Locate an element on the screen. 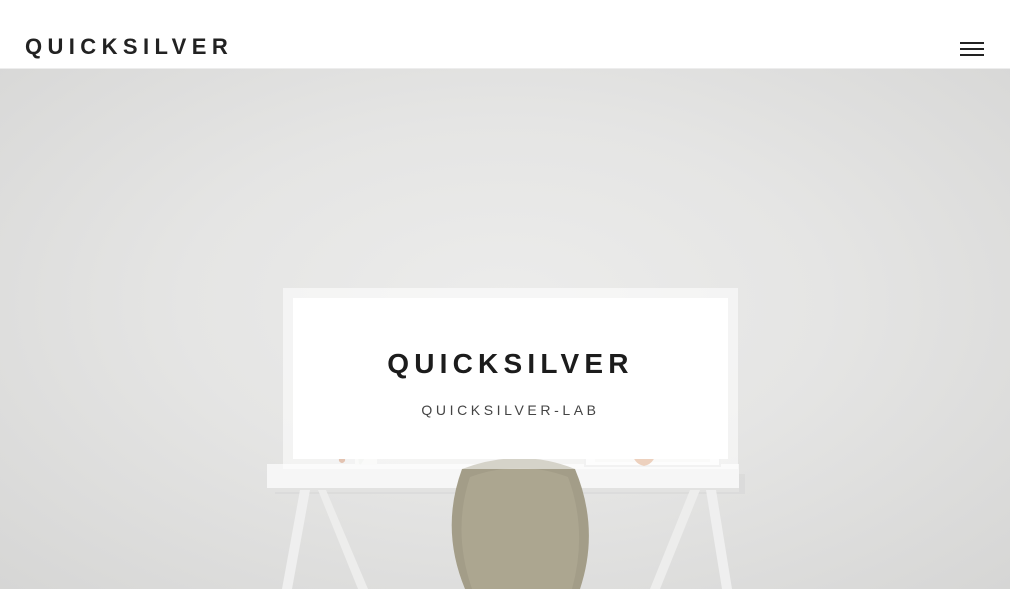  hero-title-frame: QUICKSILVER QUICKSILVER-LAB is located at coordinates (510, 378).